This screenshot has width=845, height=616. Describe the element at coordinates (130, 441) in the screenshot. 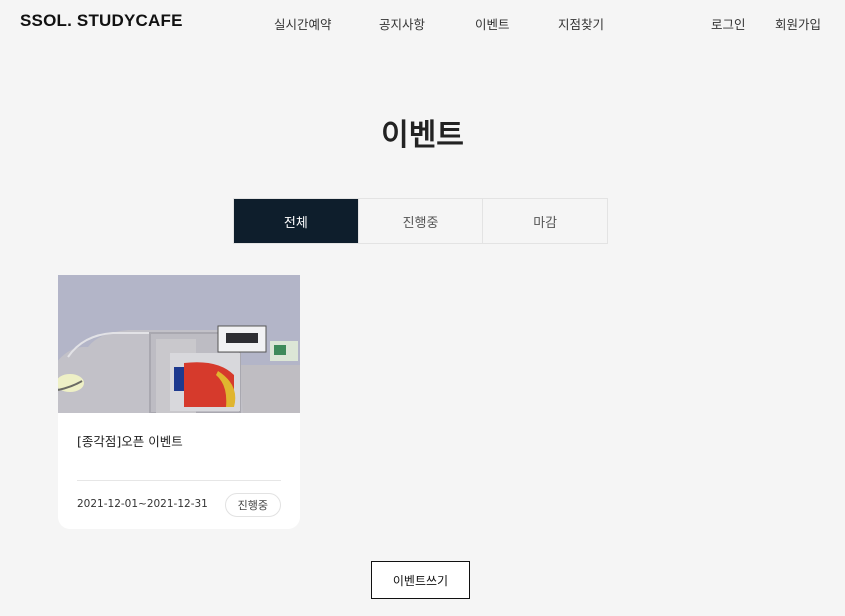

I see `event-title: [종각점]오픈 이벤트` at that location.